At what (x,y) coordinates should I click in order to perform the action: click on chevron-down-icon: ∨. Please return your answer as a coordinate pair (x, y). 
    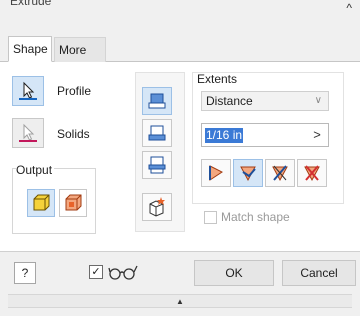
    Looking at the image, I should click on (318, 100).